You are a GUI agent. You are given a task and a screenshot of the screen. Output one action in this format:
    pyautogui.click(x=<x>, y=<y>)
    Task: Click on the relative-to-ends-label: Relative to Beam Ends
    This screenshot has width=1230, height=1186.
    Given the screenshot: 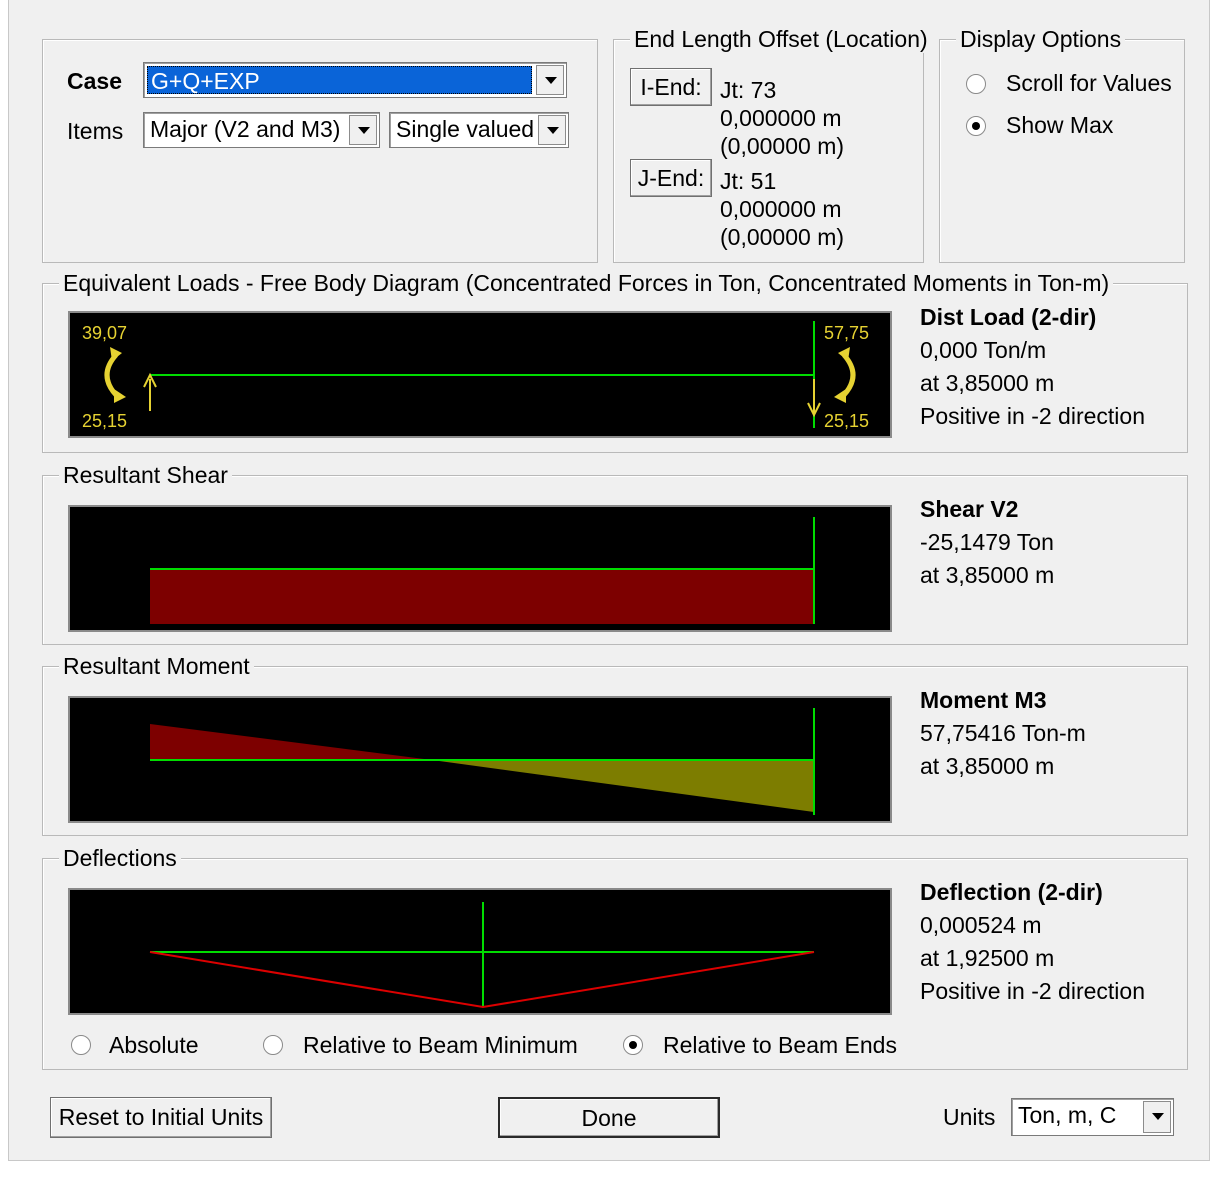 What is the action you would take?
    pyautogui.click(x=780, y=1045)
    